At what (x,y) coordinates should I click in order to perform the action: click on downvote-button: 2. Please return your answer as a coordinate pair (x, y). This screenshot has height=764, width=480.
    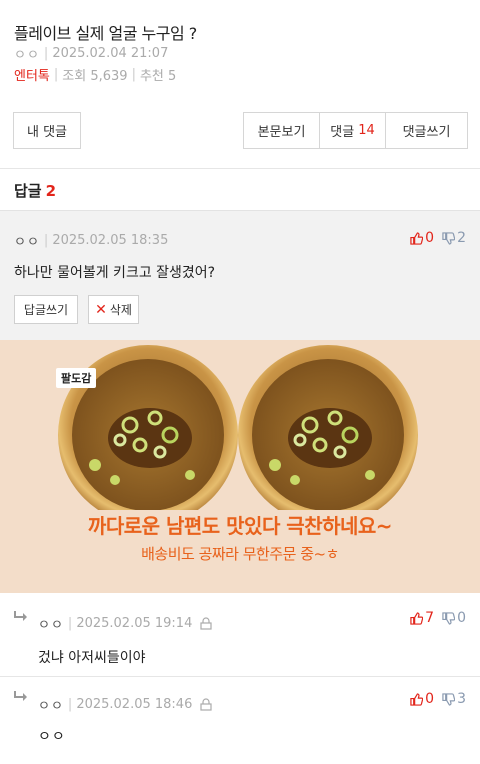
    Looking at the image, I should click on (454, 238).